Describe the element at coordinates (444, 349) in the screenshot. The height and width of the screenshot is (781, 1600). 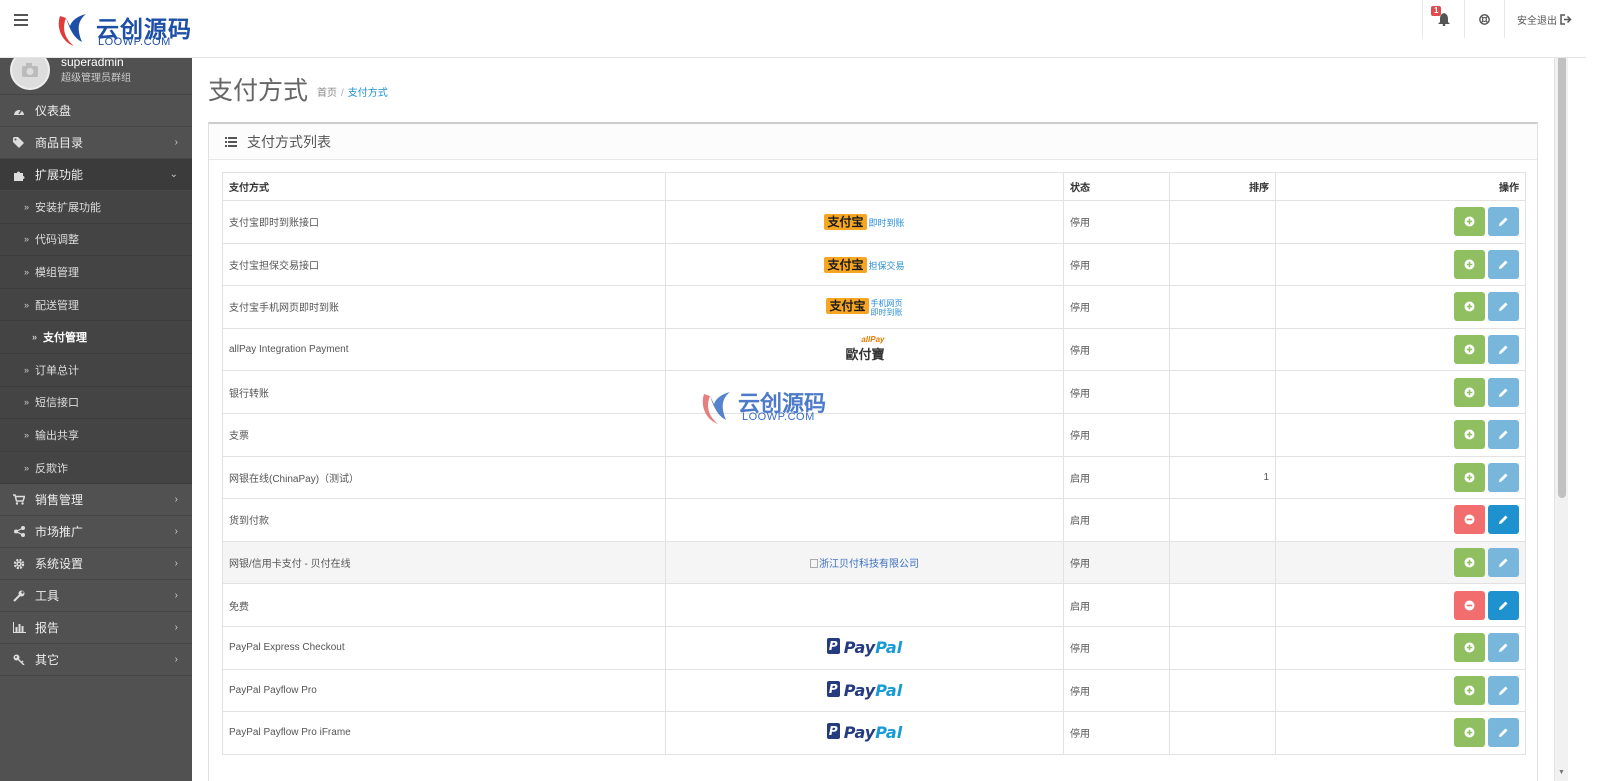
I see `payment-name-cell: allPay Integration Payment` at that location.